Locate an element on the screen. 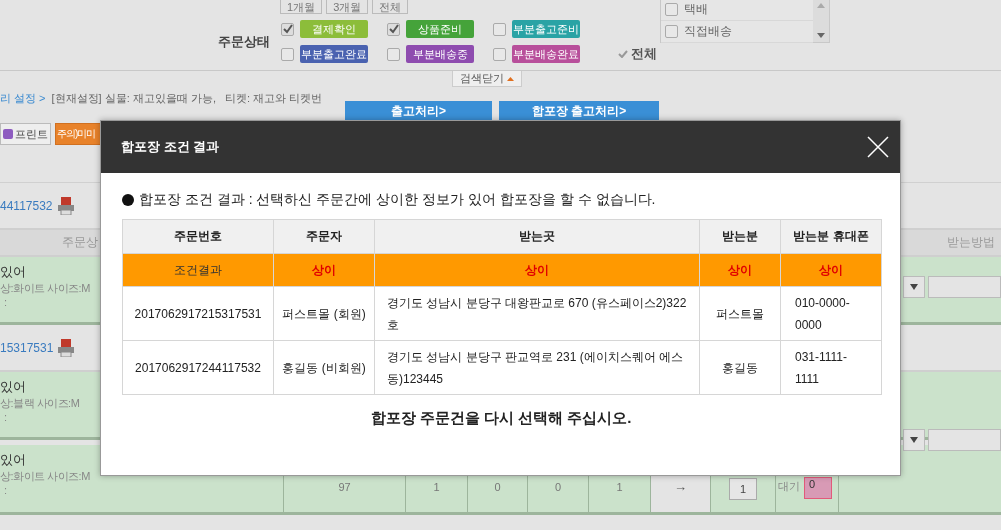  print-button: 프린트 is located at coordinates (25, 134).